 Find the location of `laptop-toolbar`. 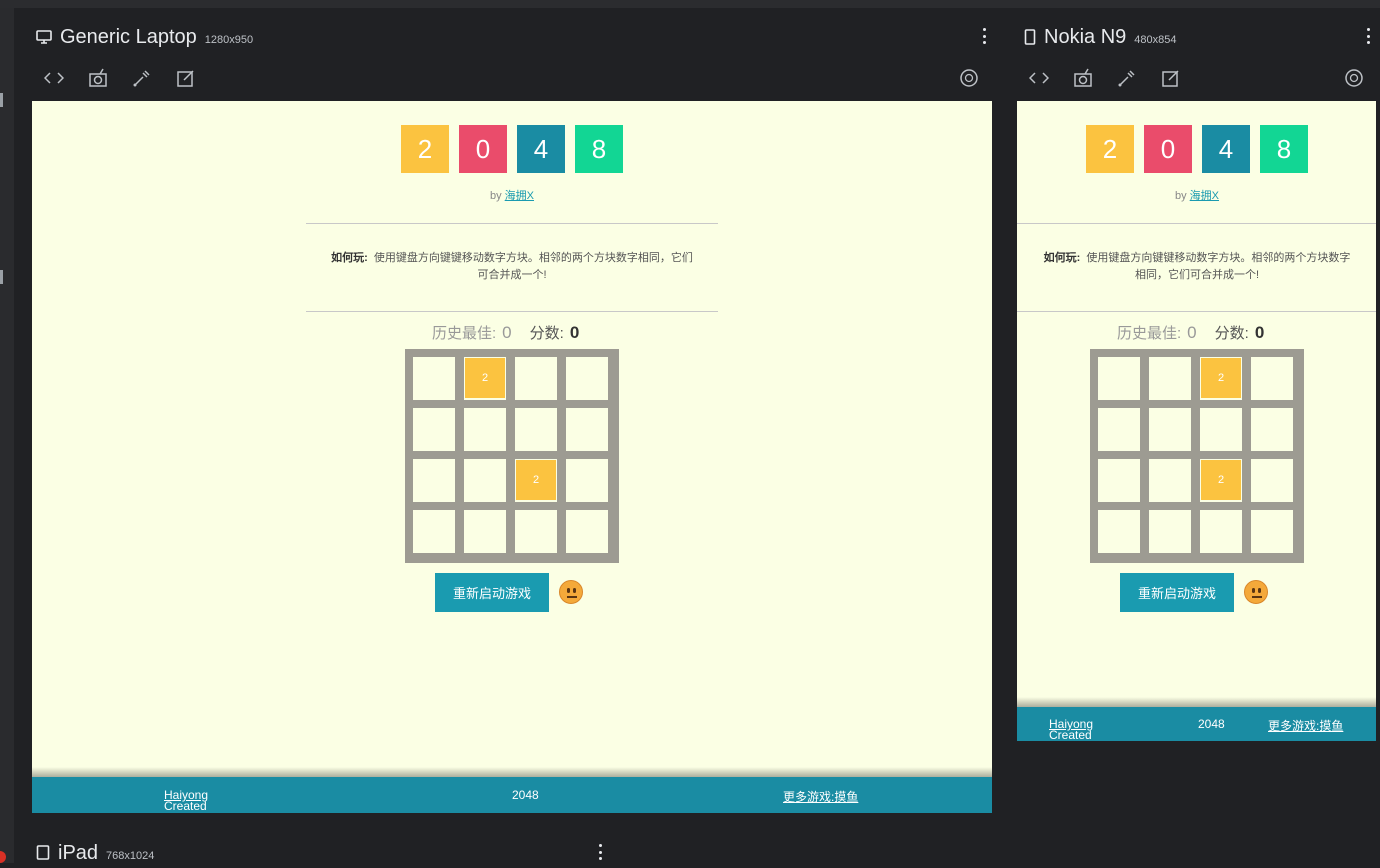

laptop-toolbar is located at coordinates (120, 78).